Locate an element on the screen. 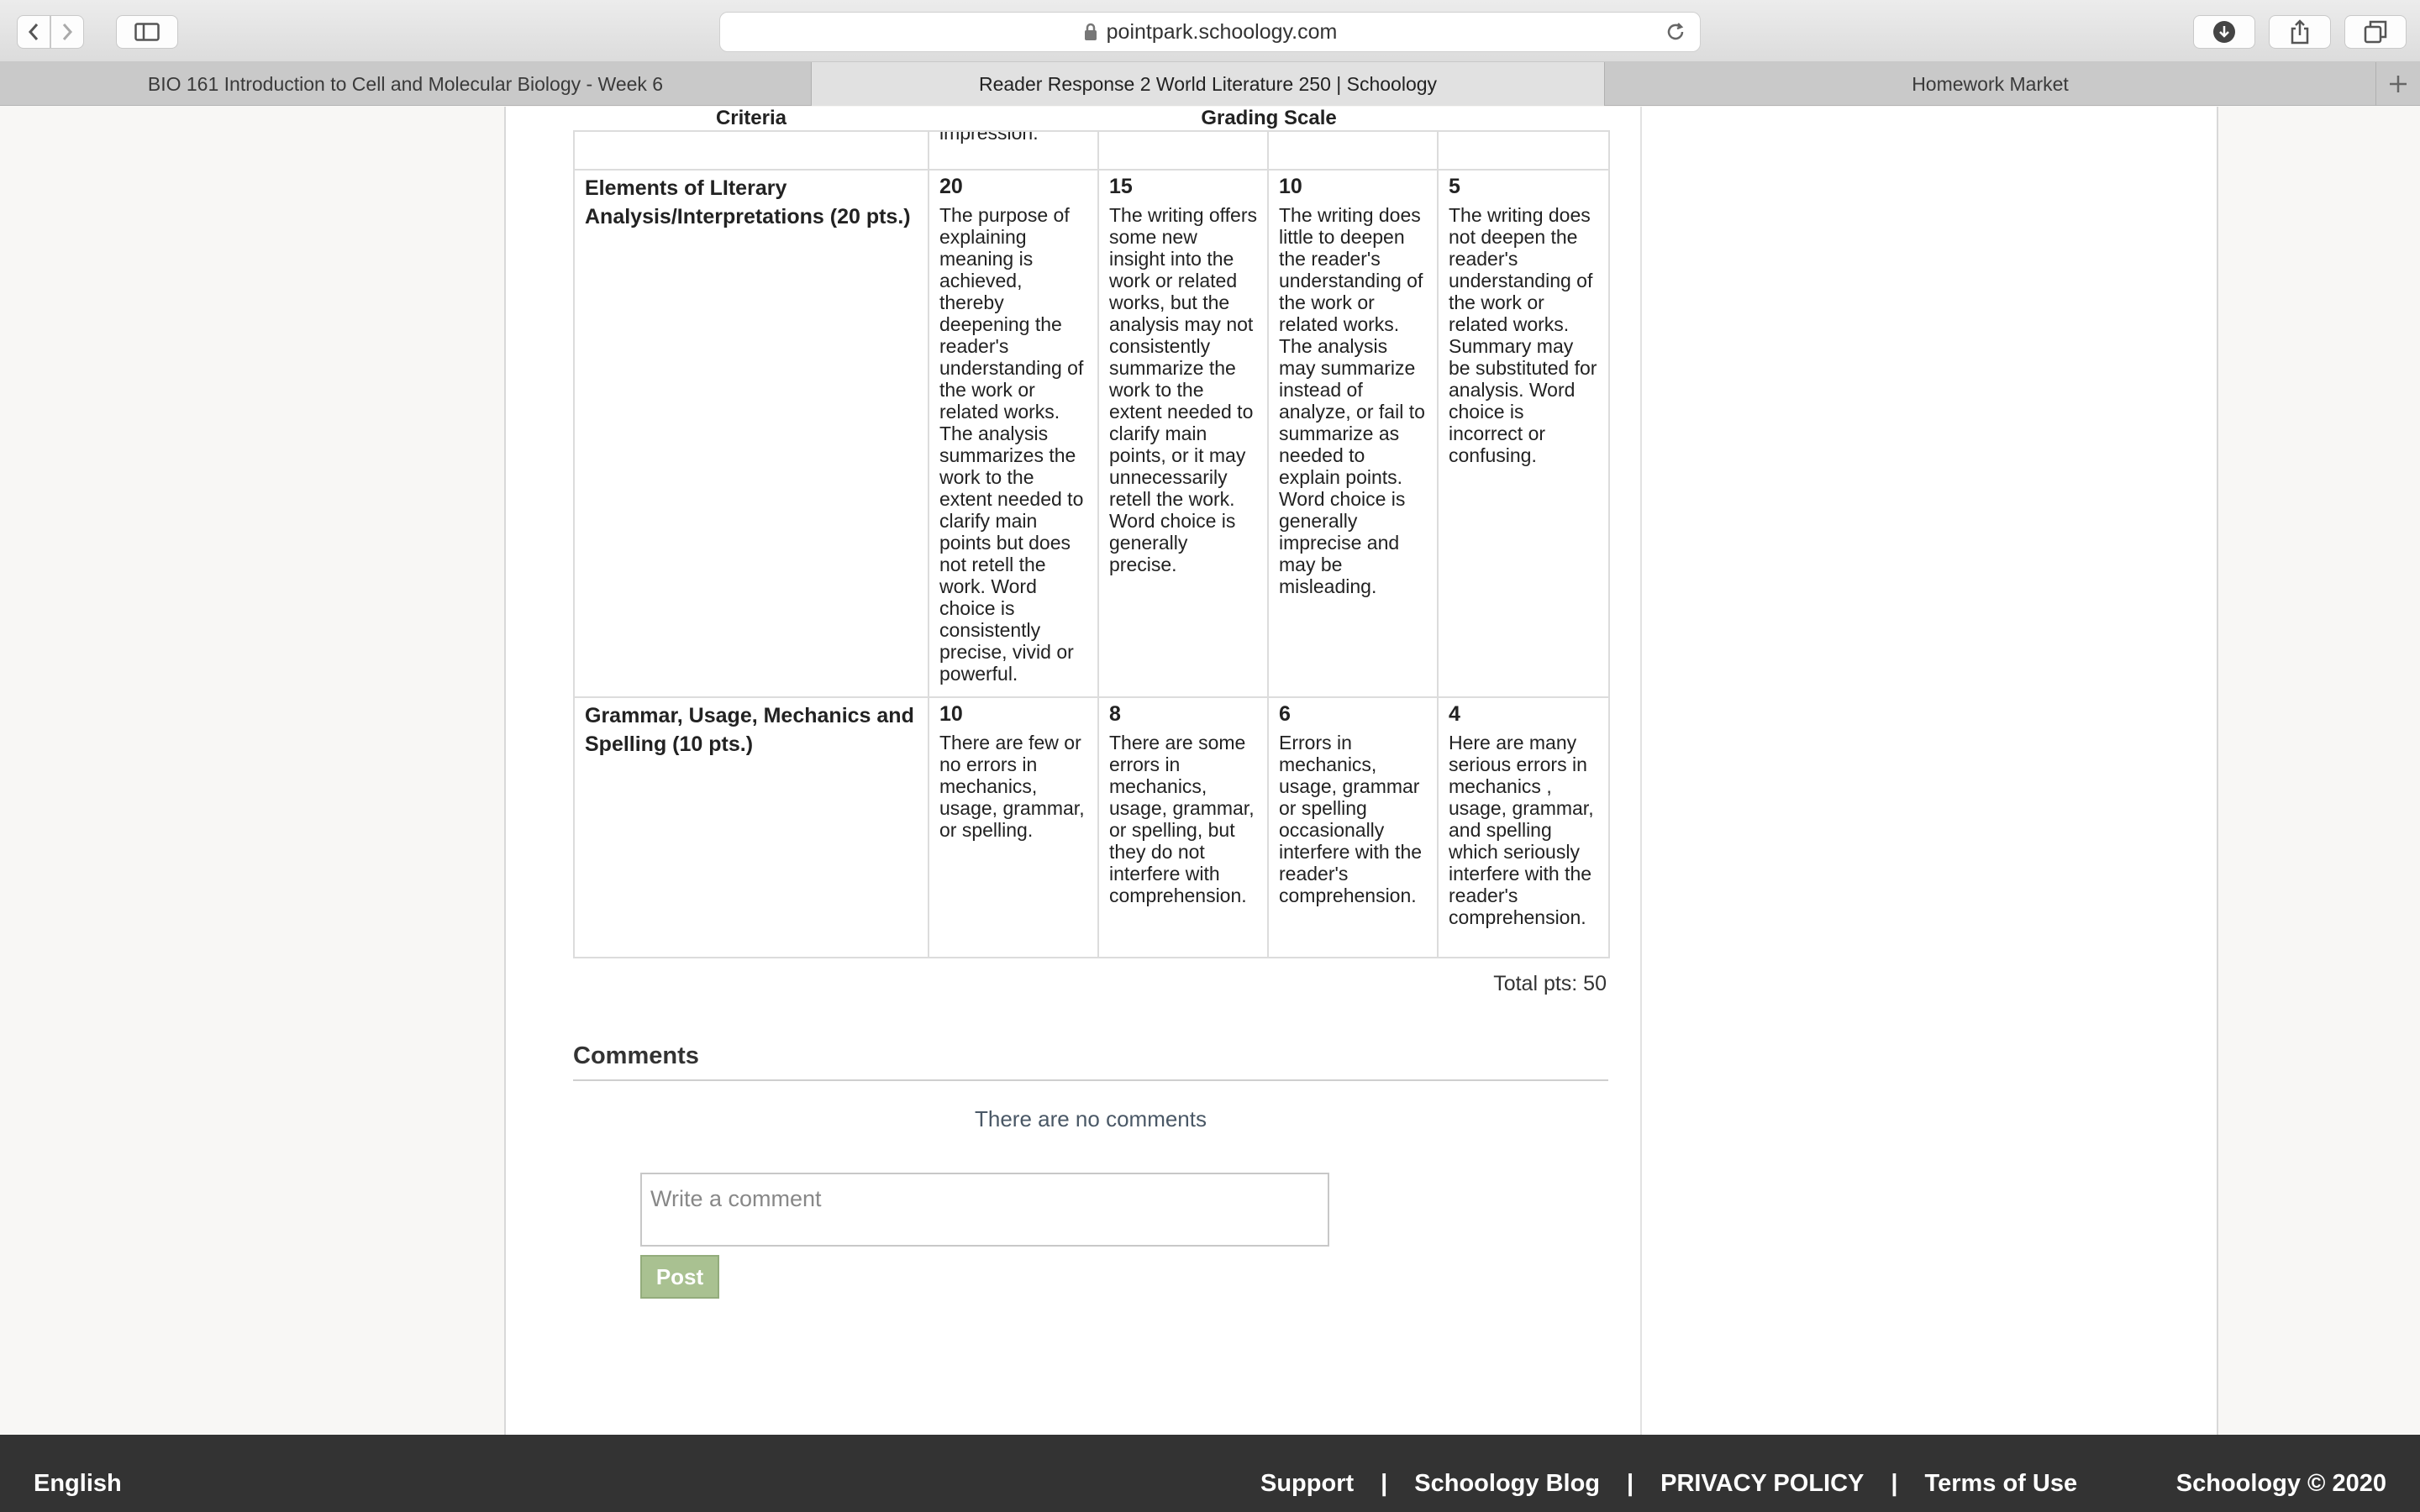  download-icon is located at coordinates (2224, 32).